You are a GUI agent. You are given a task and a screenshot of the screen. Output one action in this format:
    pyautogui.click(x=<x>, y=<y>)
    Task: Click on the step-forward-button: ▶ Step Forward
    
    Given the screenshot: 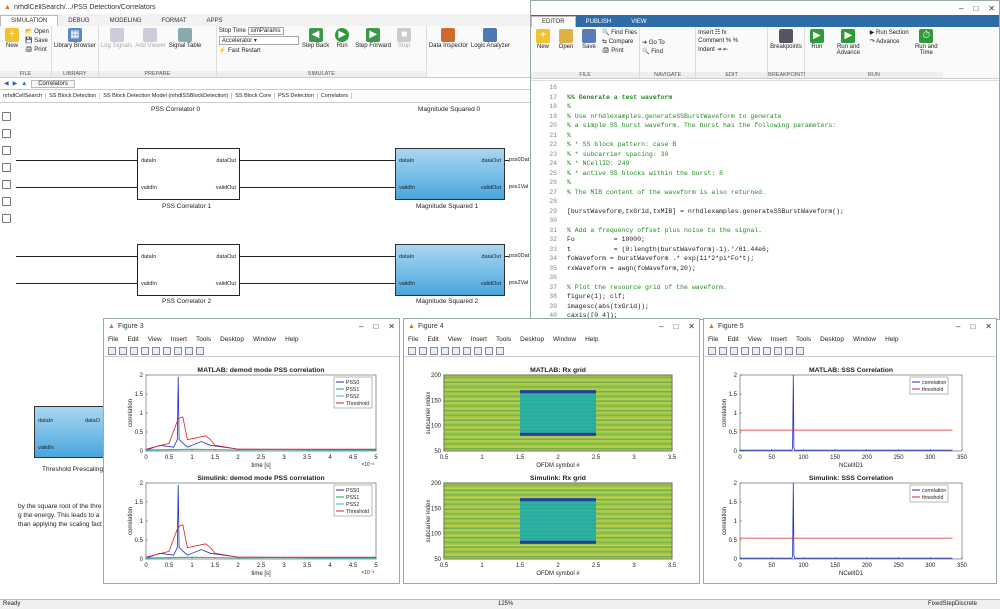 What is the action you would take?
    pyautogui.click(x=373, y=47)
    